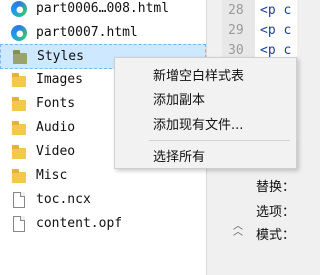 The image size is (320, 275). Describe the element at coordinates (52, 175) in the screenshot. I see `tree-item-label: Misc` at that location.